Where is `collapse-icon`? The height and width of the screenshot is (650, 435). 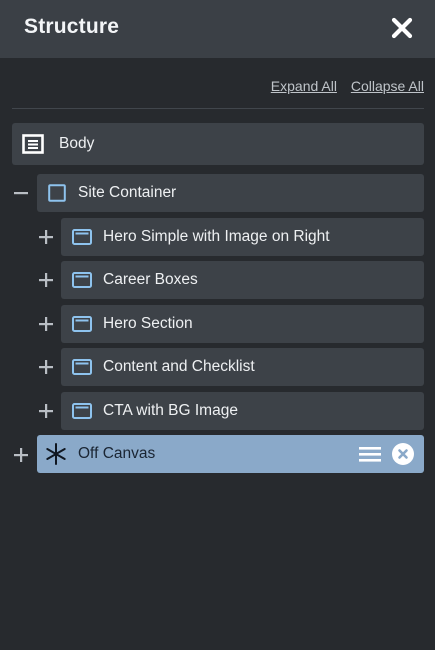 collapse-icon is located at coordinates (21, 193).